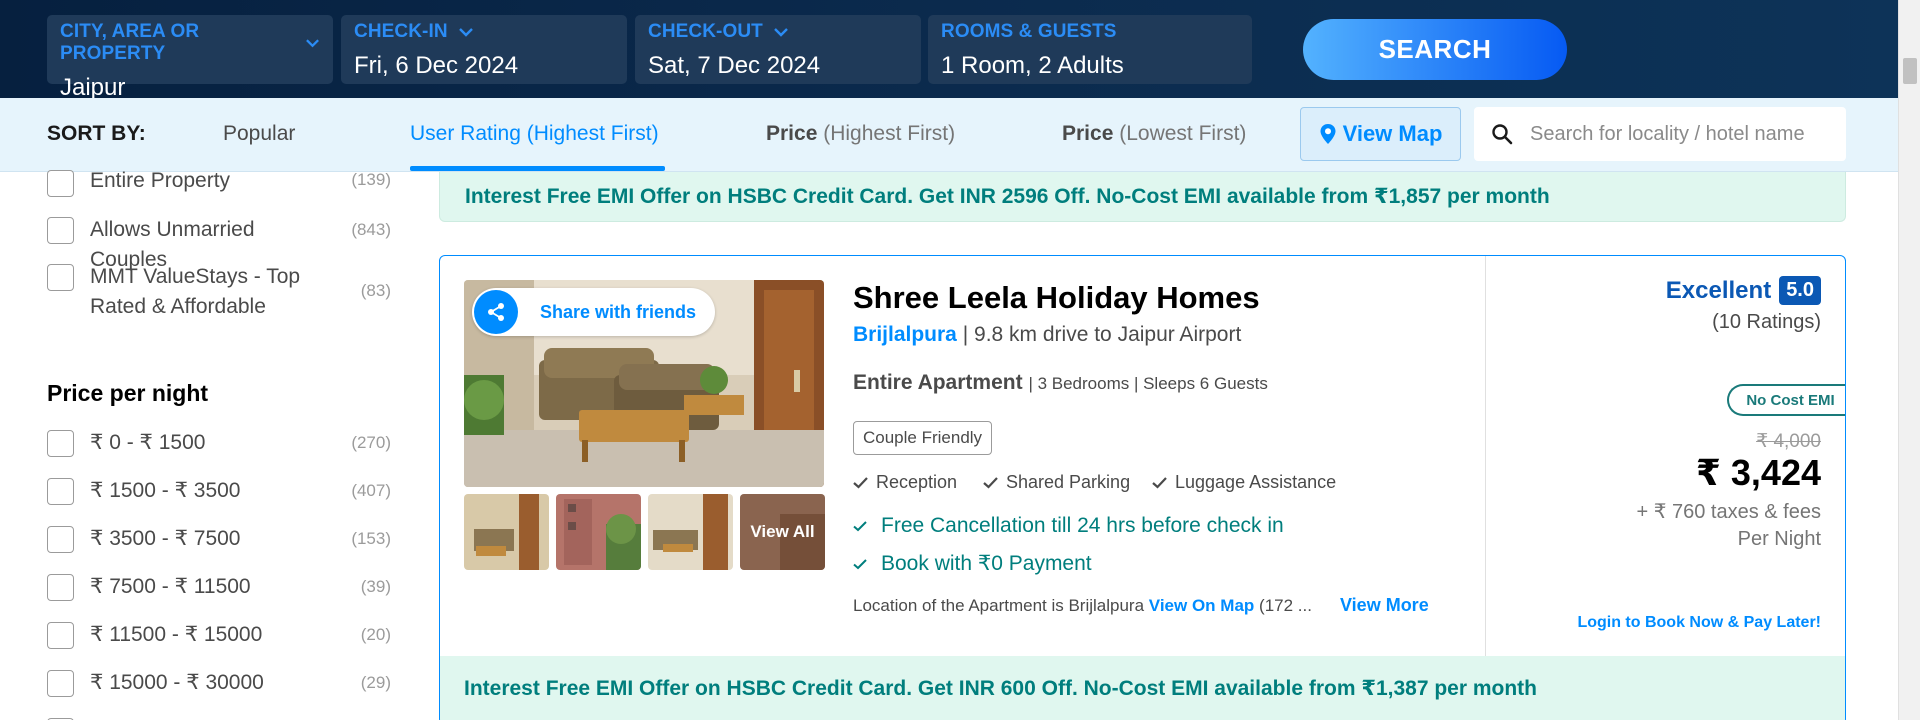 This screenshot has height=720, width=1920. I want to click on checkout-label: CHECK-OUT, so click(778, 32).